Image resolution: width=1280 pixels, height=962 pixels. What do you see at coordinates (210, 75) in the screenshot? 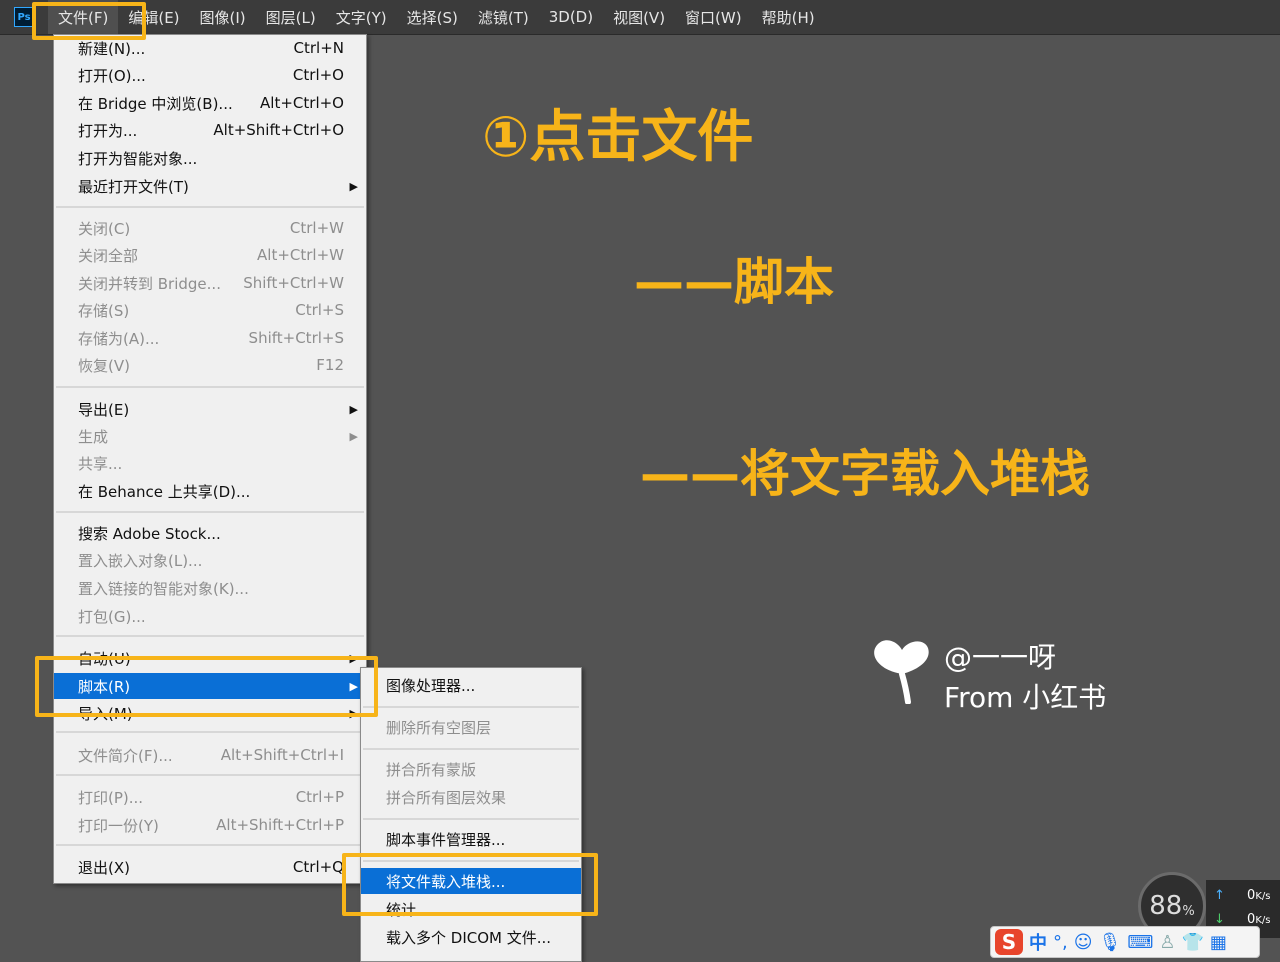
I see `menu-item-open: 打开(O)... Ctrl+O` at bounding box center [210, 75].